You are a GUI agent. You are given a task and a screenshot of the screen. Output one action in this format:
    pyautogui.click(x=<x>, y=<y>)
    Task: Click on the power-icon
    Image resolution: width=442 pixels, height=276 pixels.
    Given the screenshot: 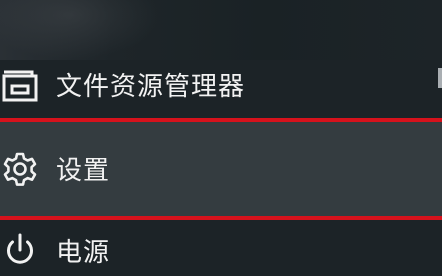 What is the action you would take?
    pyautogui.click(x=20, y=250)
    